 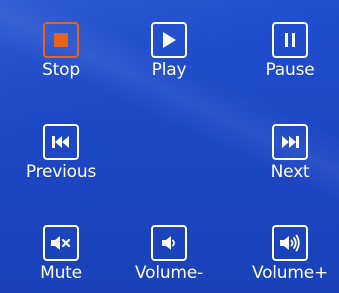 I want to click on next-button-frame, so click(x=290, y=142).